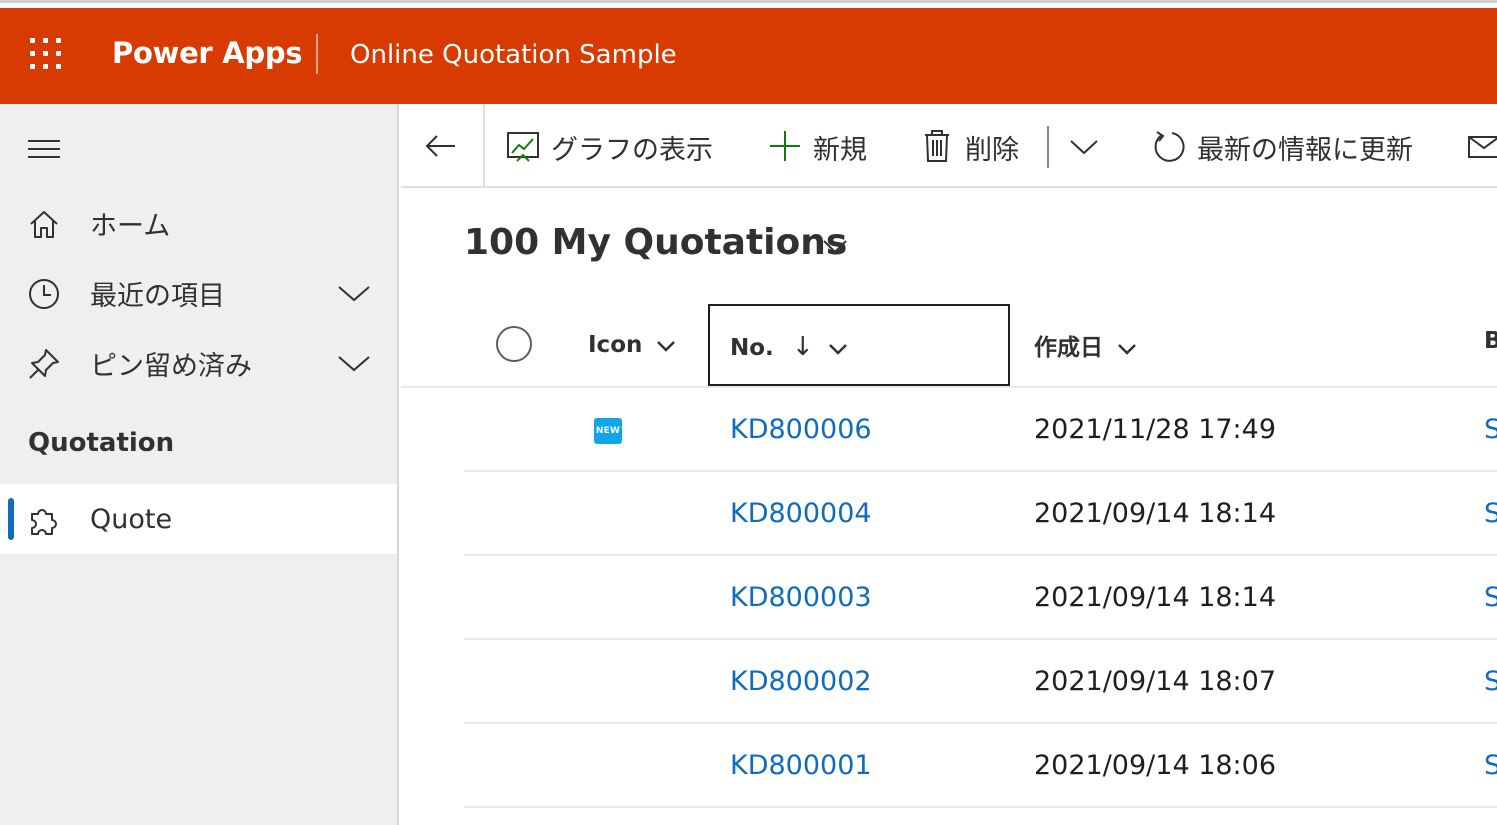 The width and height of the screenshot is (1497, 825). I want to click on delete-button: 削除, so click(979, 146).